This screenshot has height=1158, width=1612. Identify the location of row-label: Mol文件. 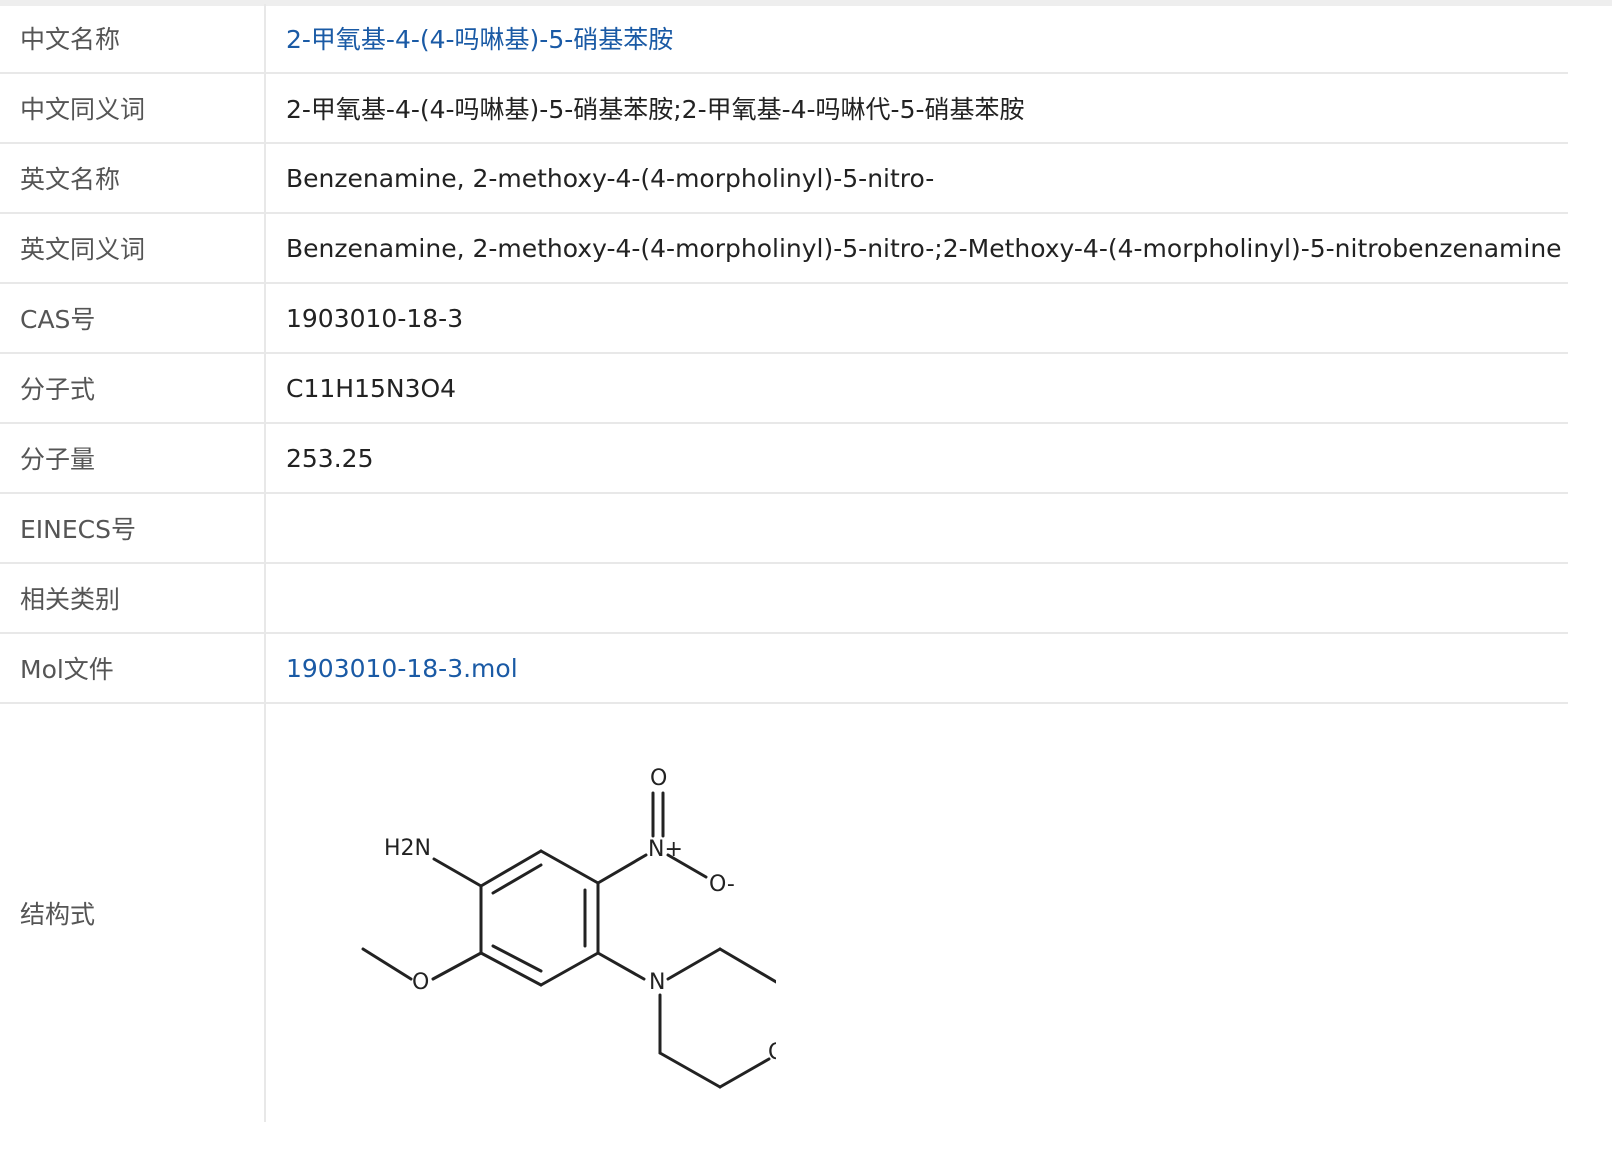
(133, 668).